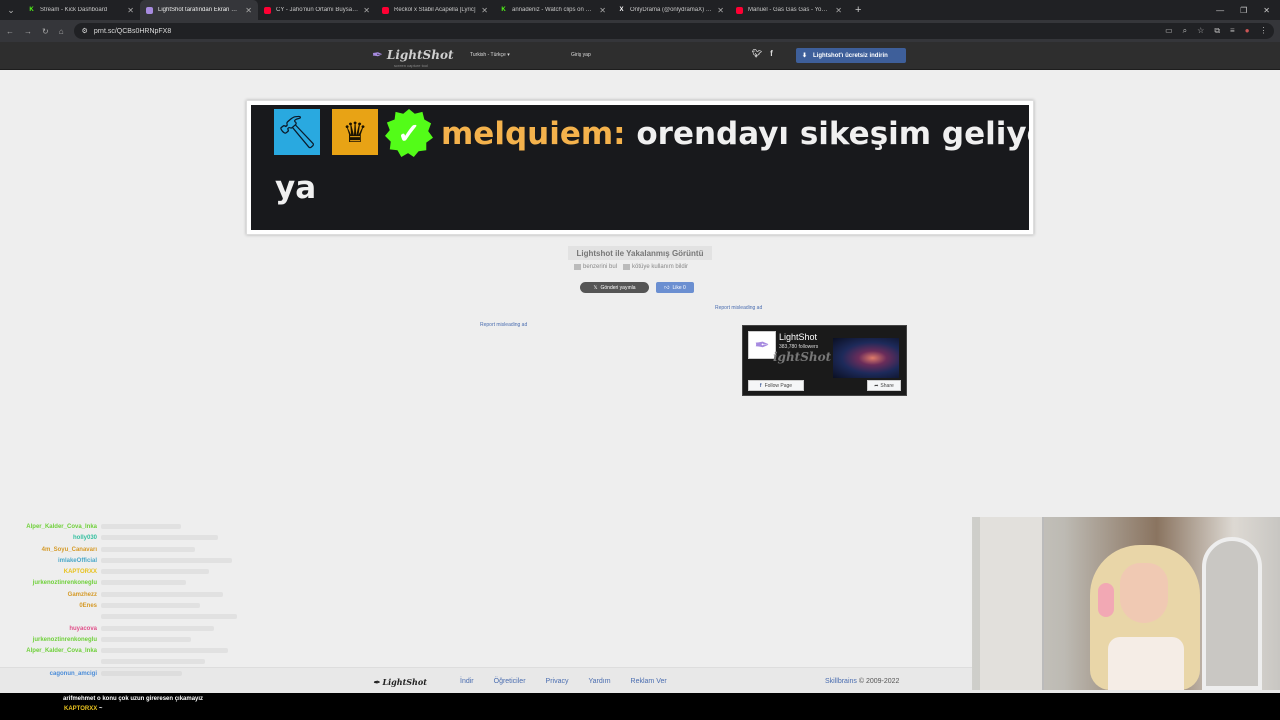 This screenshot has height=720, width=1280. What do you see at coordinates (673, 31) in the screenshot?
I see `address-bar: ⚙ prnt.sc/QCBs0HRNpFX8 ▭ ⌕ ☆ ⧉ ≡ ● ⋮` at bounding box center [673, 31].